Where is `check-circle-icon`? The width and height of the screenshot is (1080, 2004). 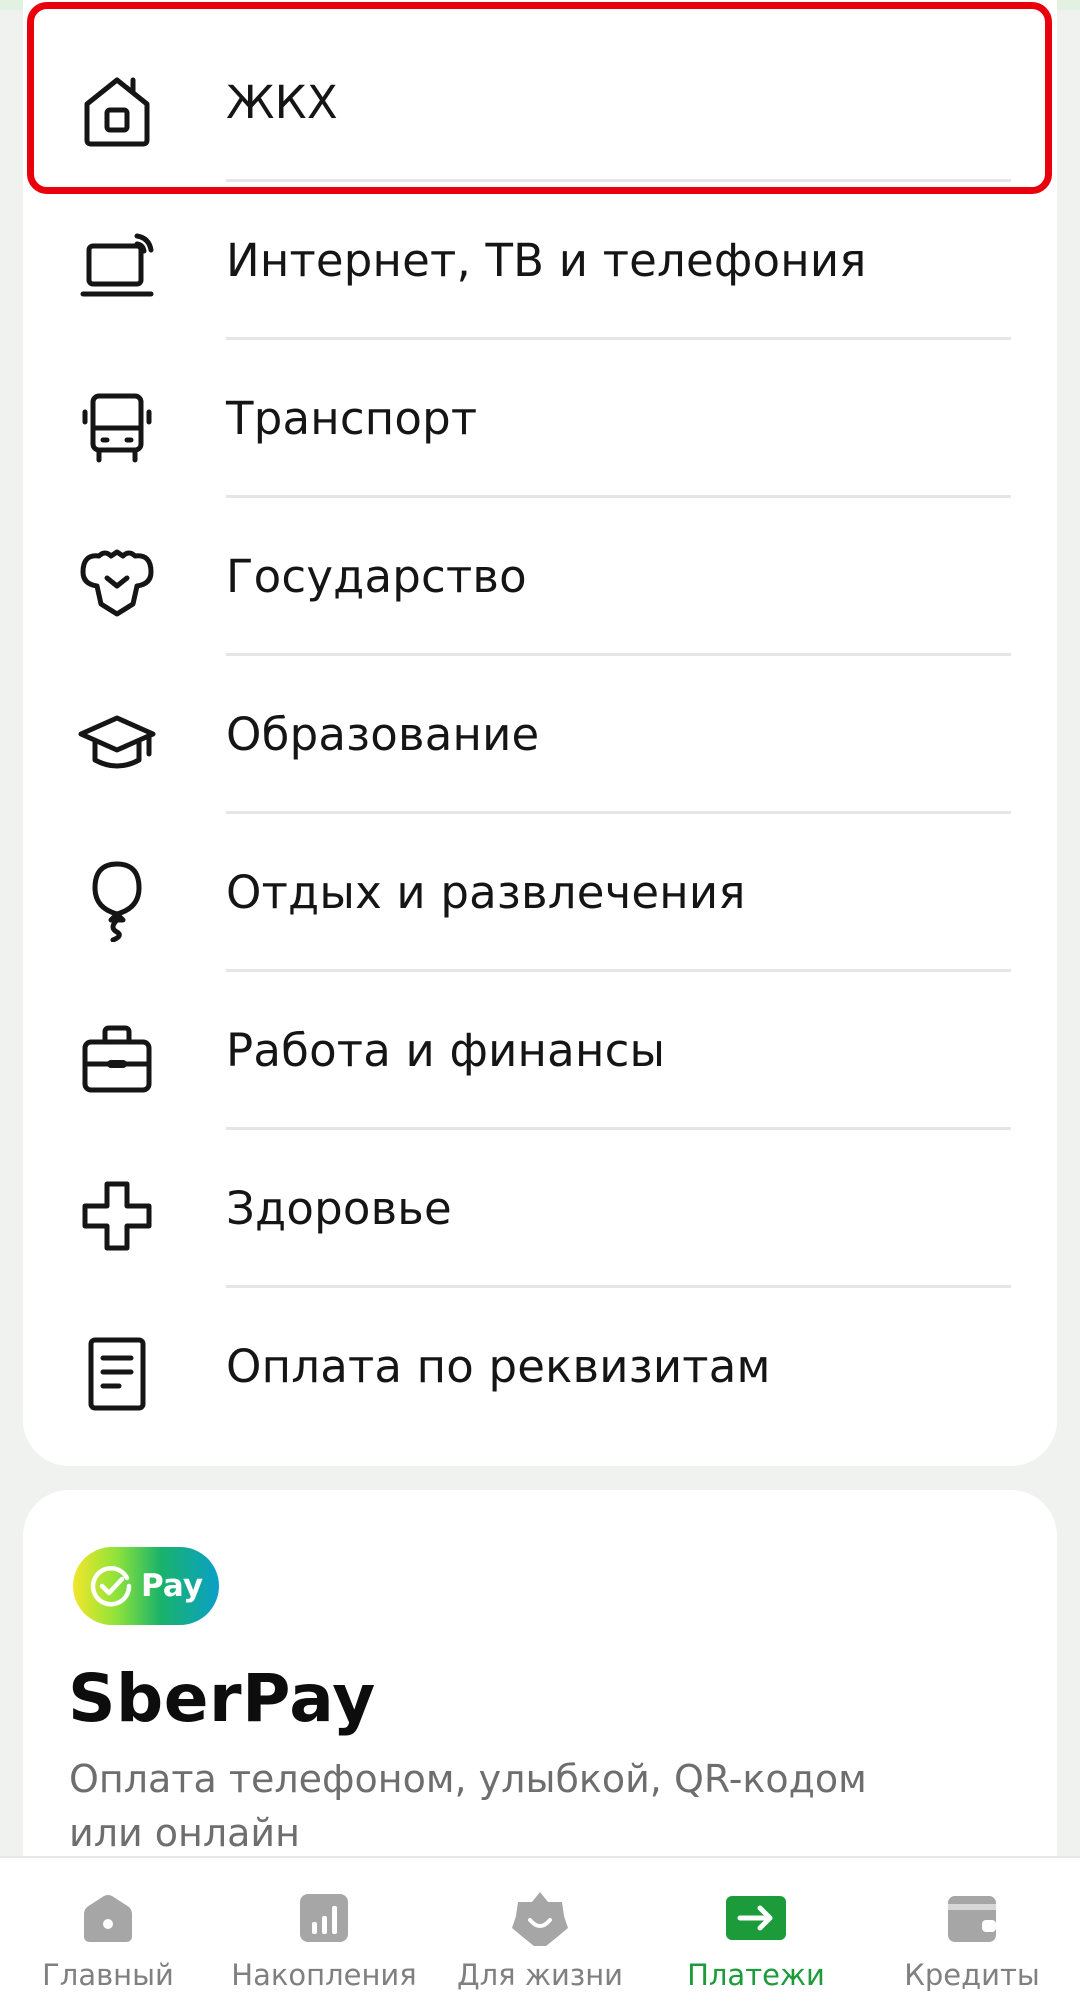
check-circle-icon is located at coordinates (111, 1586).